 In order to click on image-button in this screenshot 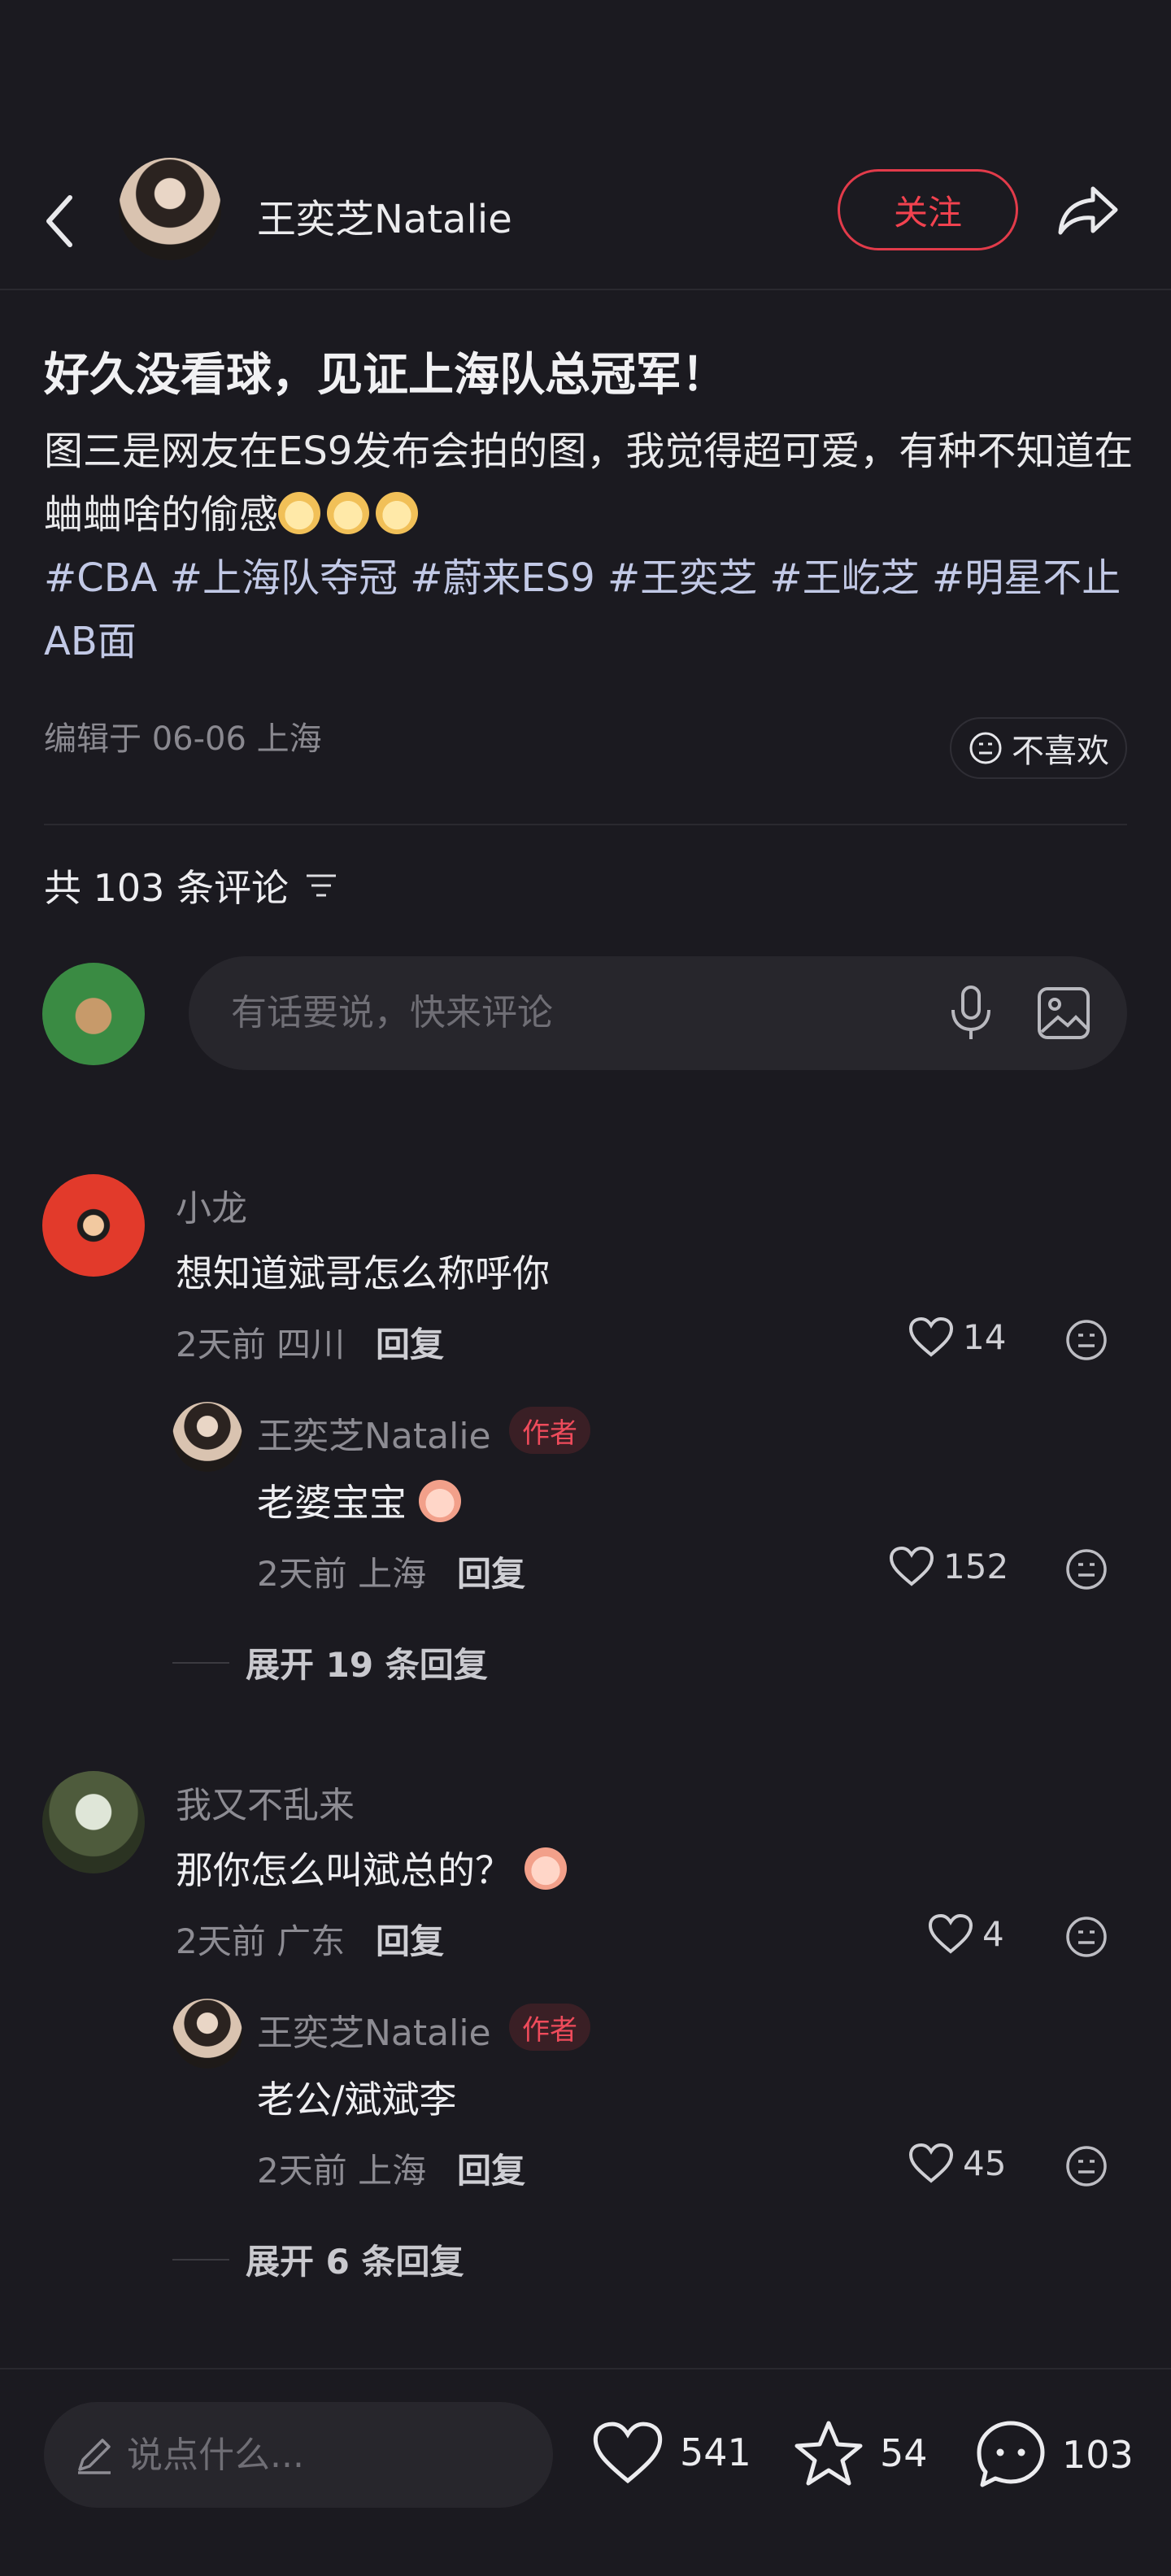, I will do `click(1063, 1014)`.